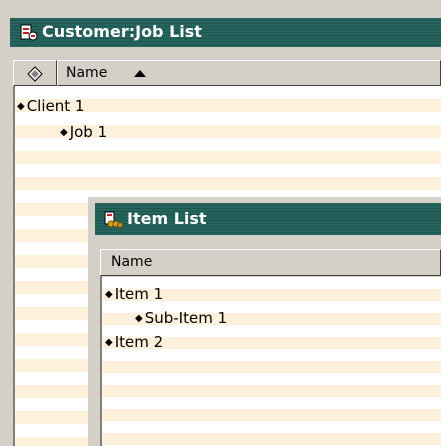 The width and height of the screenshot is (441, 446). I want to click on item-list-title: Item List, so click(167, 218).